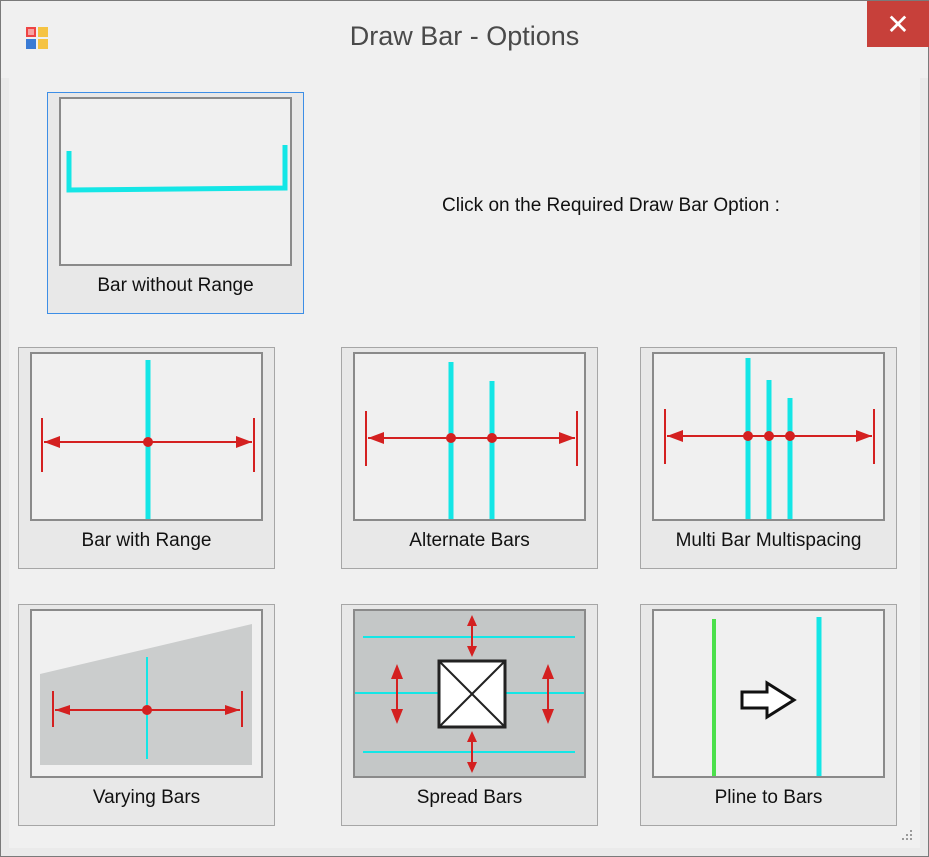 The width and height of the screenshot is (929, 857). I want to click on multi-bar-multispacing-preview, so click(768, 436).